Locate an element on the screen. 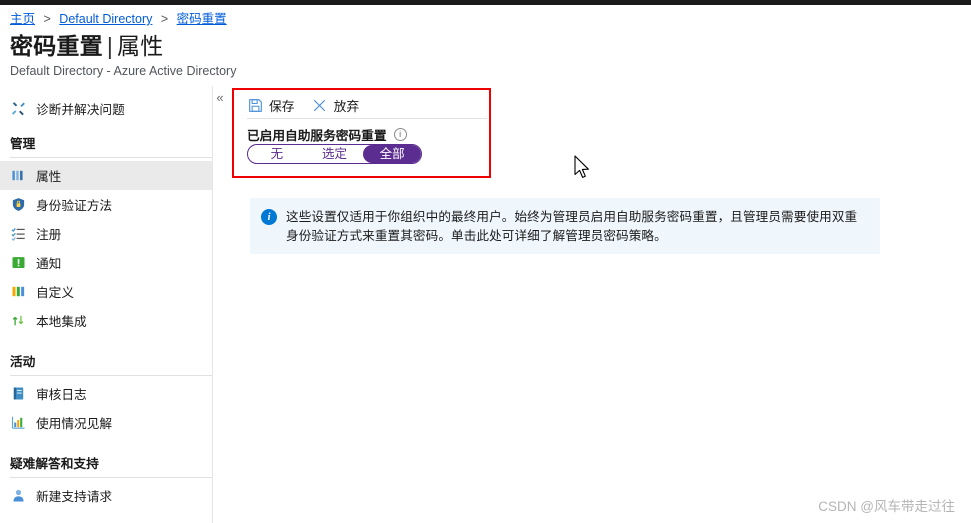 This screenshot has height=523, width=971. sidebar-item-usage-insights: 使用情况见解 is located at coordinates (106, 422).